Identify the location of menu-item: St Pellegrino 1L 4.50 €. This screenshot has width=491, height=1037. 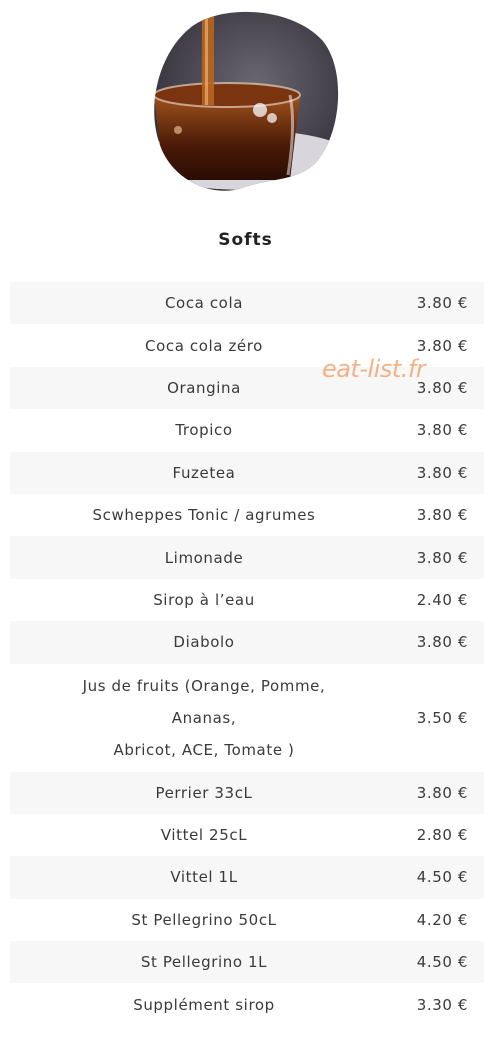
(247, 962).